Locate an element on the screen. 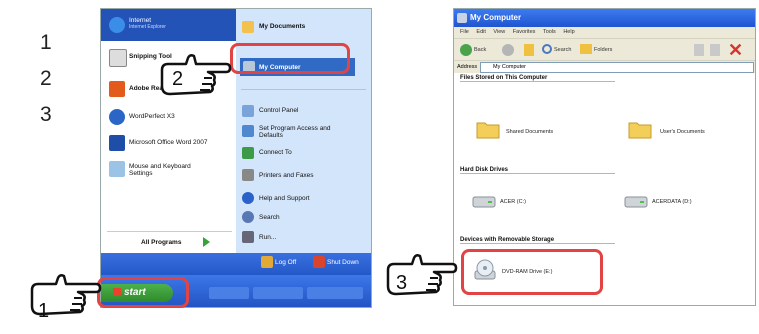  section-files-stored: Files Stored on This Computer is located at coordinates (537, 78).